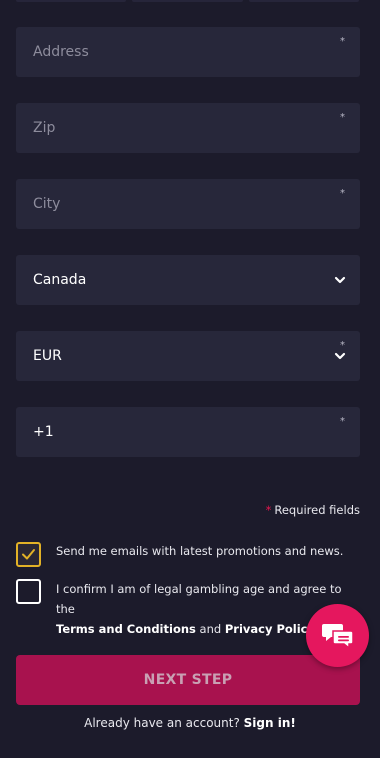 This screenshot has width=380, height=758. Describe the element at coordinates (61, 52) in the screenshot. I see `address-placeholder: Address` at that location.